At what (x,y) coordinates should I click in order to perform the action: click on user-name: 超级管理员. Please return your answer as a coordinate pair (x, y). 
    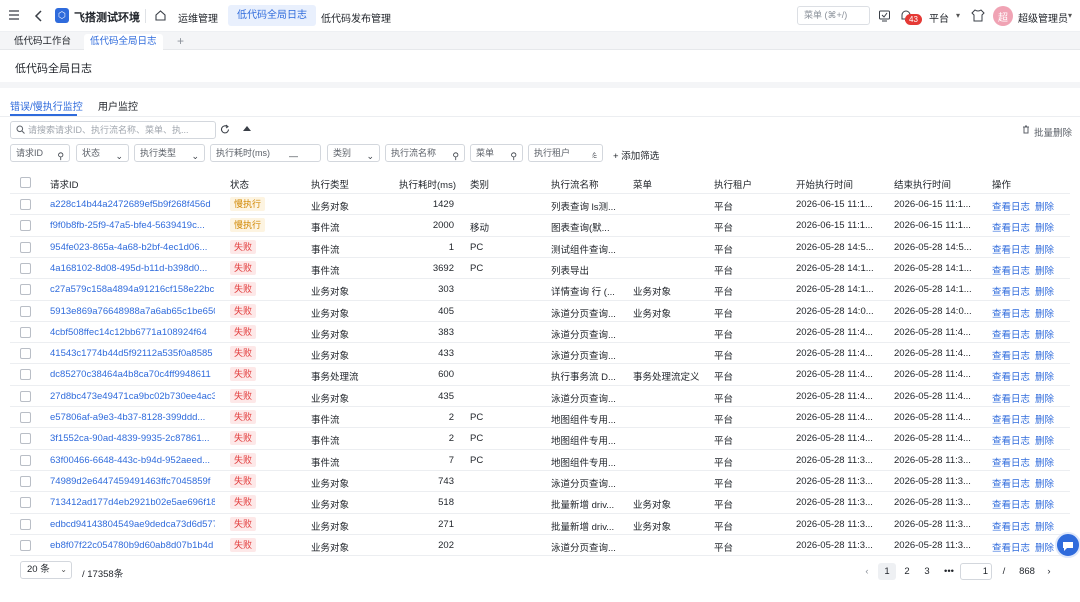
    Looking at the image, I should click on (1043, 17).